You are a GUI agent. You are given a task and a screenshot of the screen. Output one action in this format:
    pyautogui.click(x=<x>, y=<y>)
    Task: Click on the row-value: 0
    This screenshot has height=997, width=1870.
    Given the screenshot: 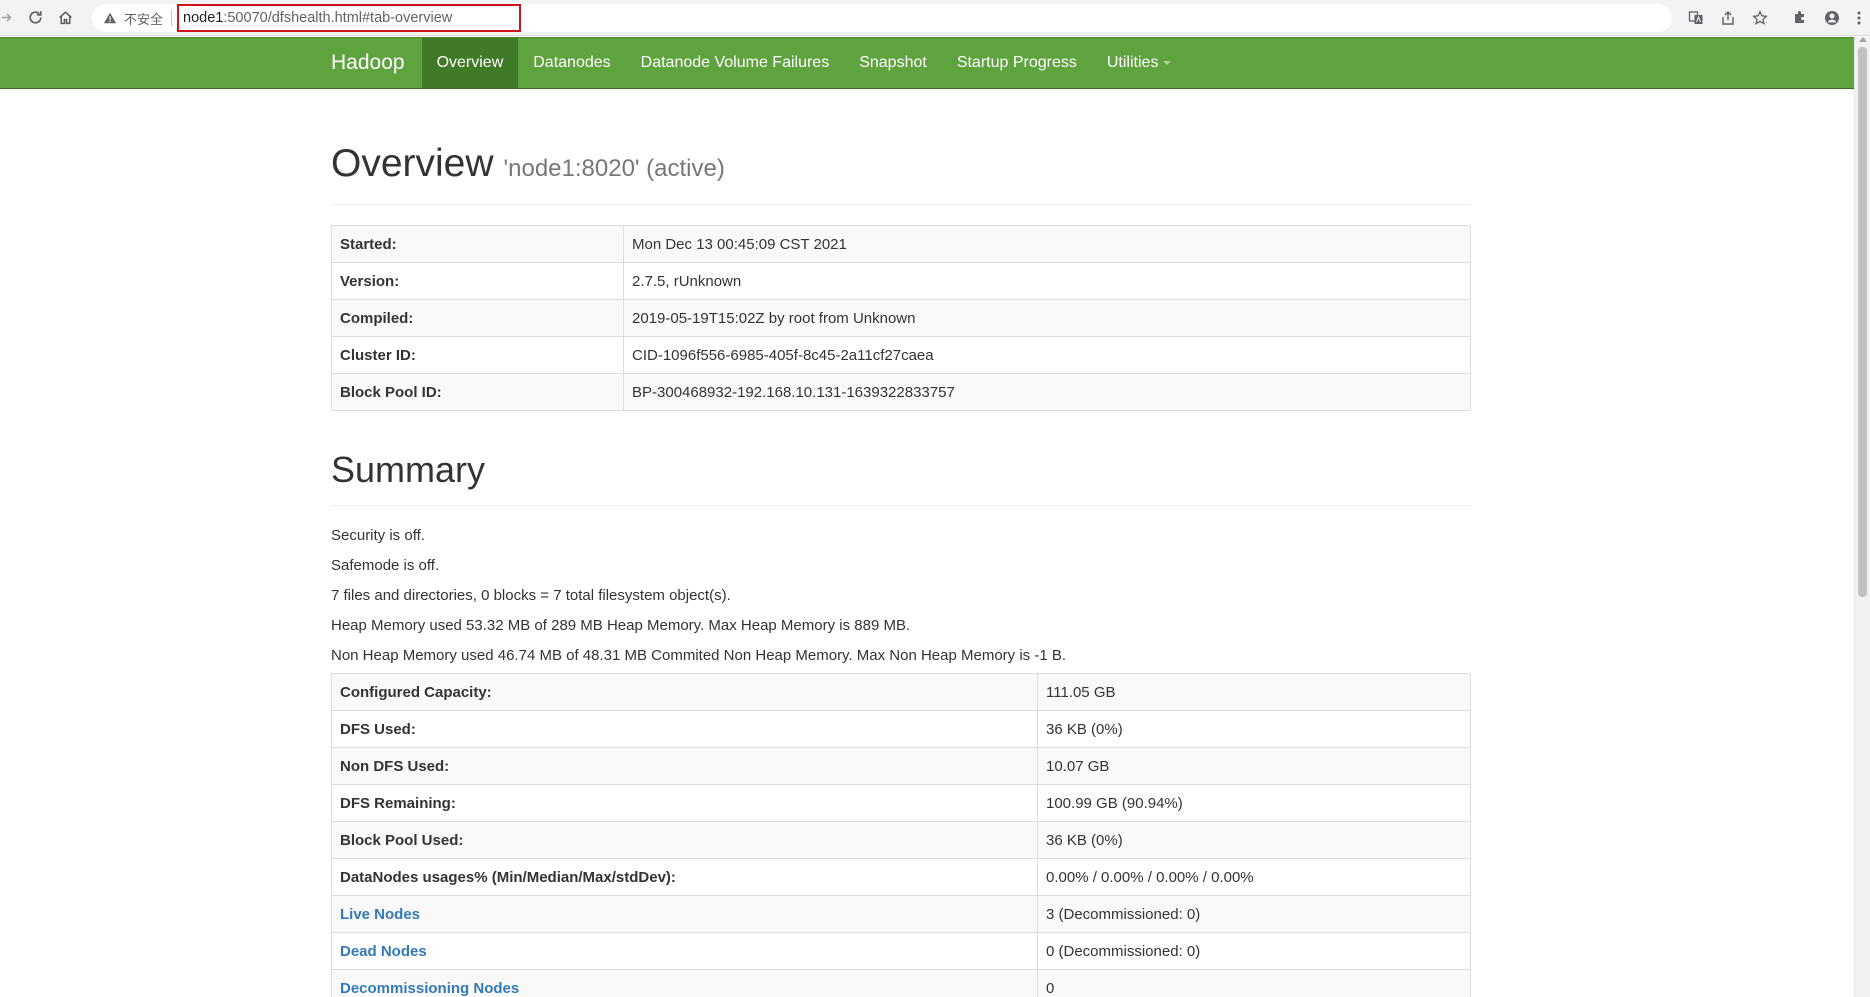 What is the action you would take?
    pyautogui.click(x=1254, y=983)
    